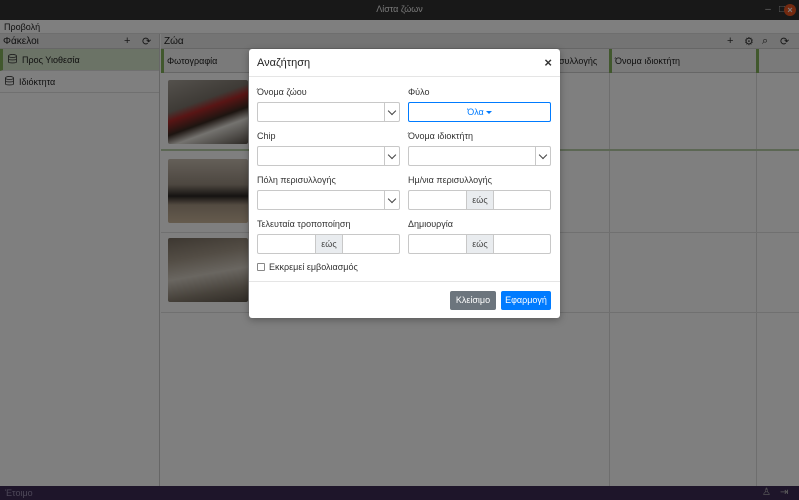  I want to click on collection-city-label: Πόλη περισυλλογής, so click(296, 180).